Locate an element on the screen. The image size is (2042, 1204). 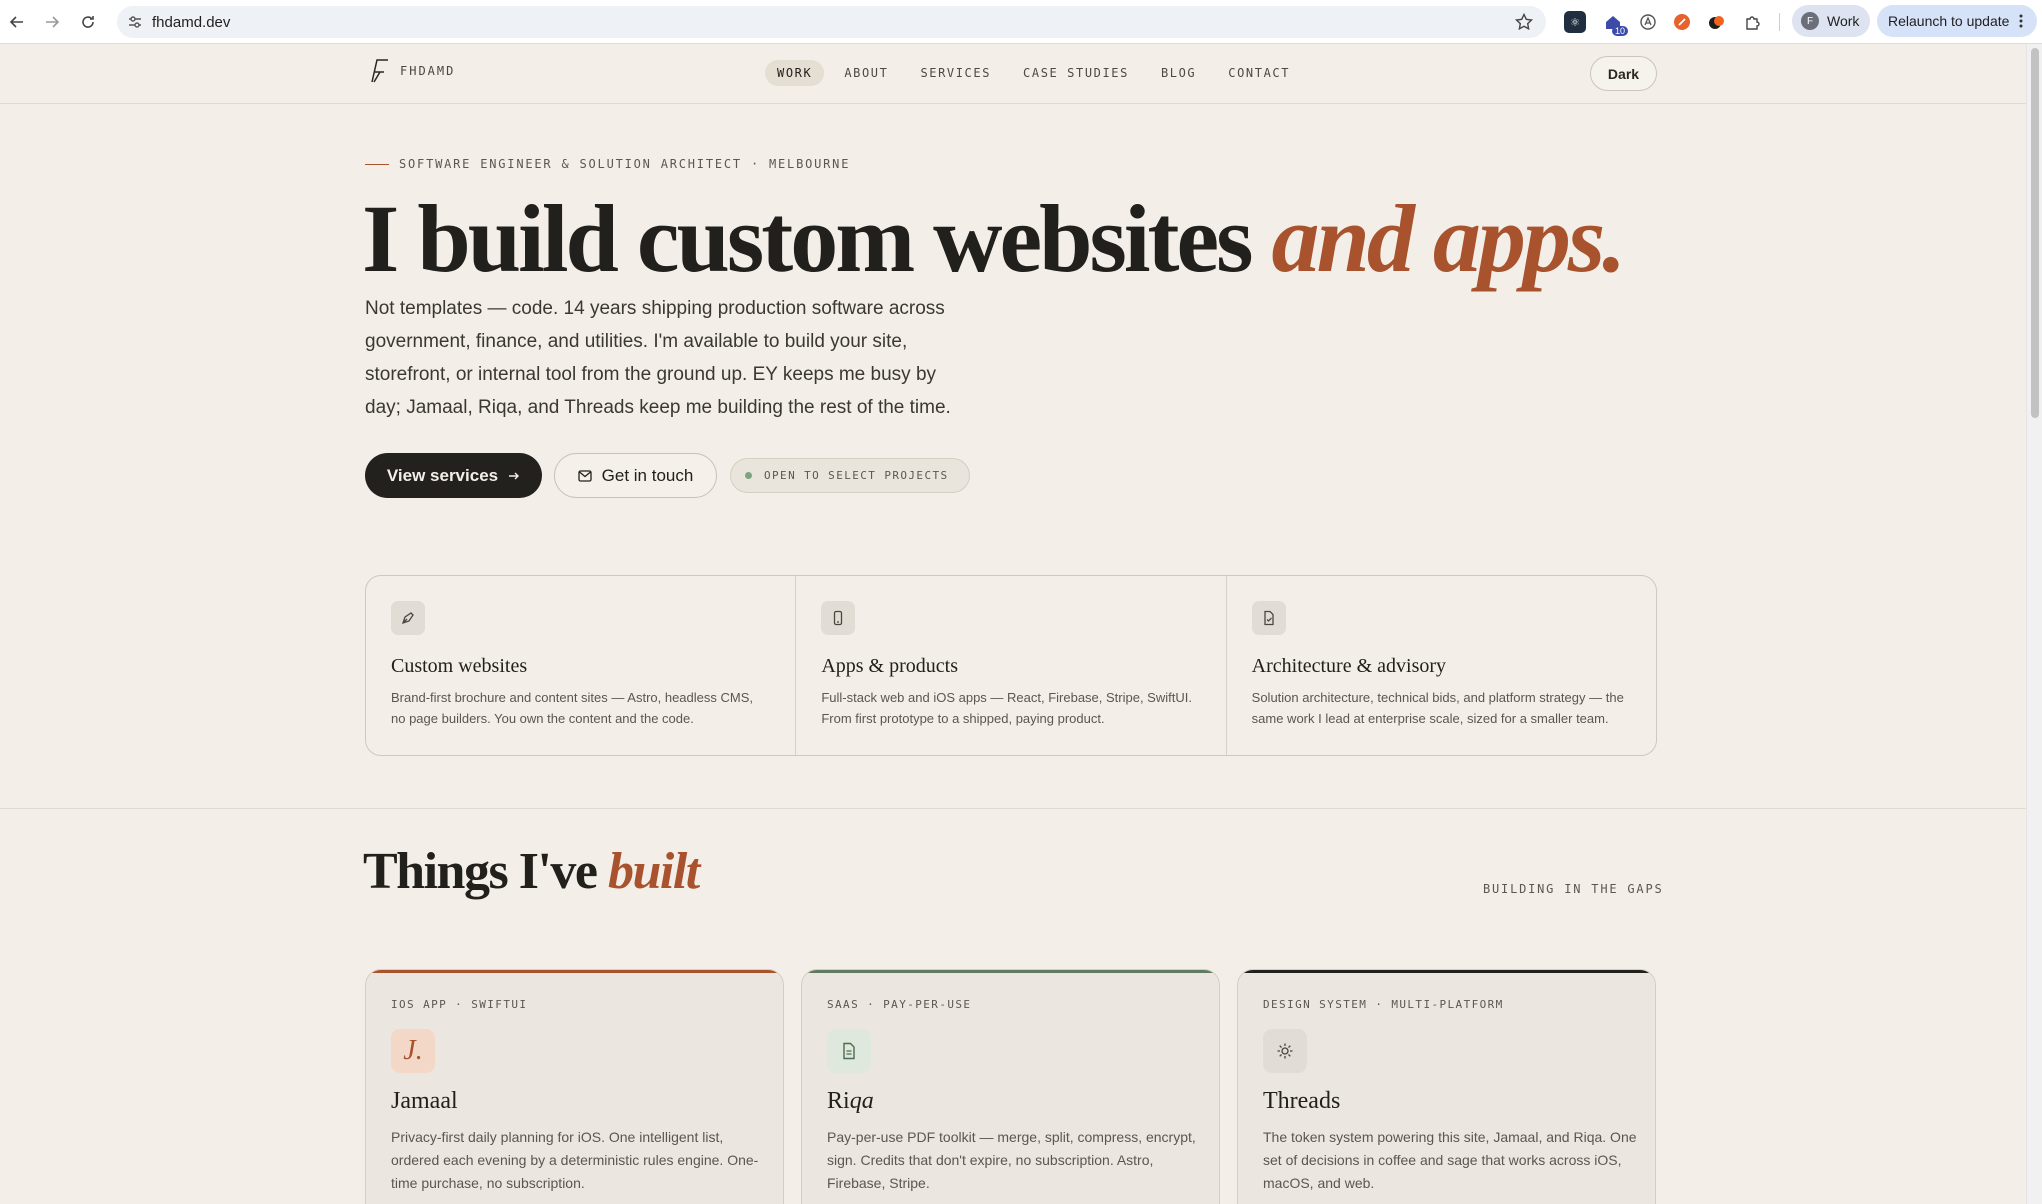
project-kicker: IOS APP · SWIFTUI is located at coordinates (459, 1004).